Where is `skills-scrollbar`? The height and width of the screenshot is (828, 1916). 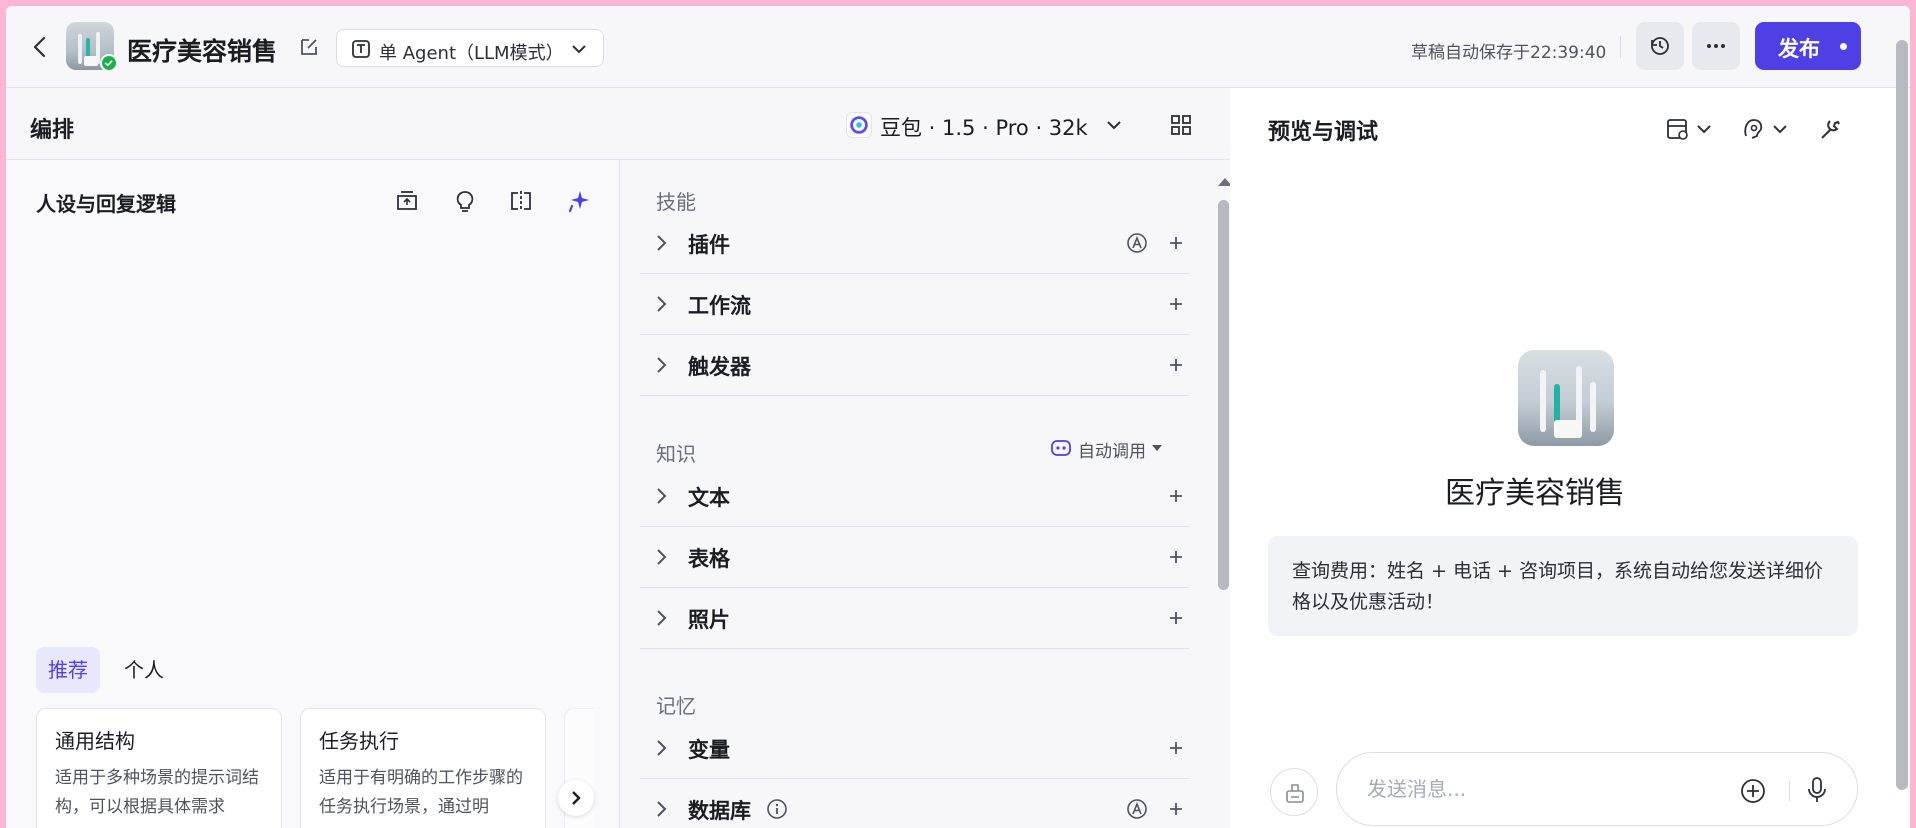
skills-scrollbar is located at coordinates (1223, 494).